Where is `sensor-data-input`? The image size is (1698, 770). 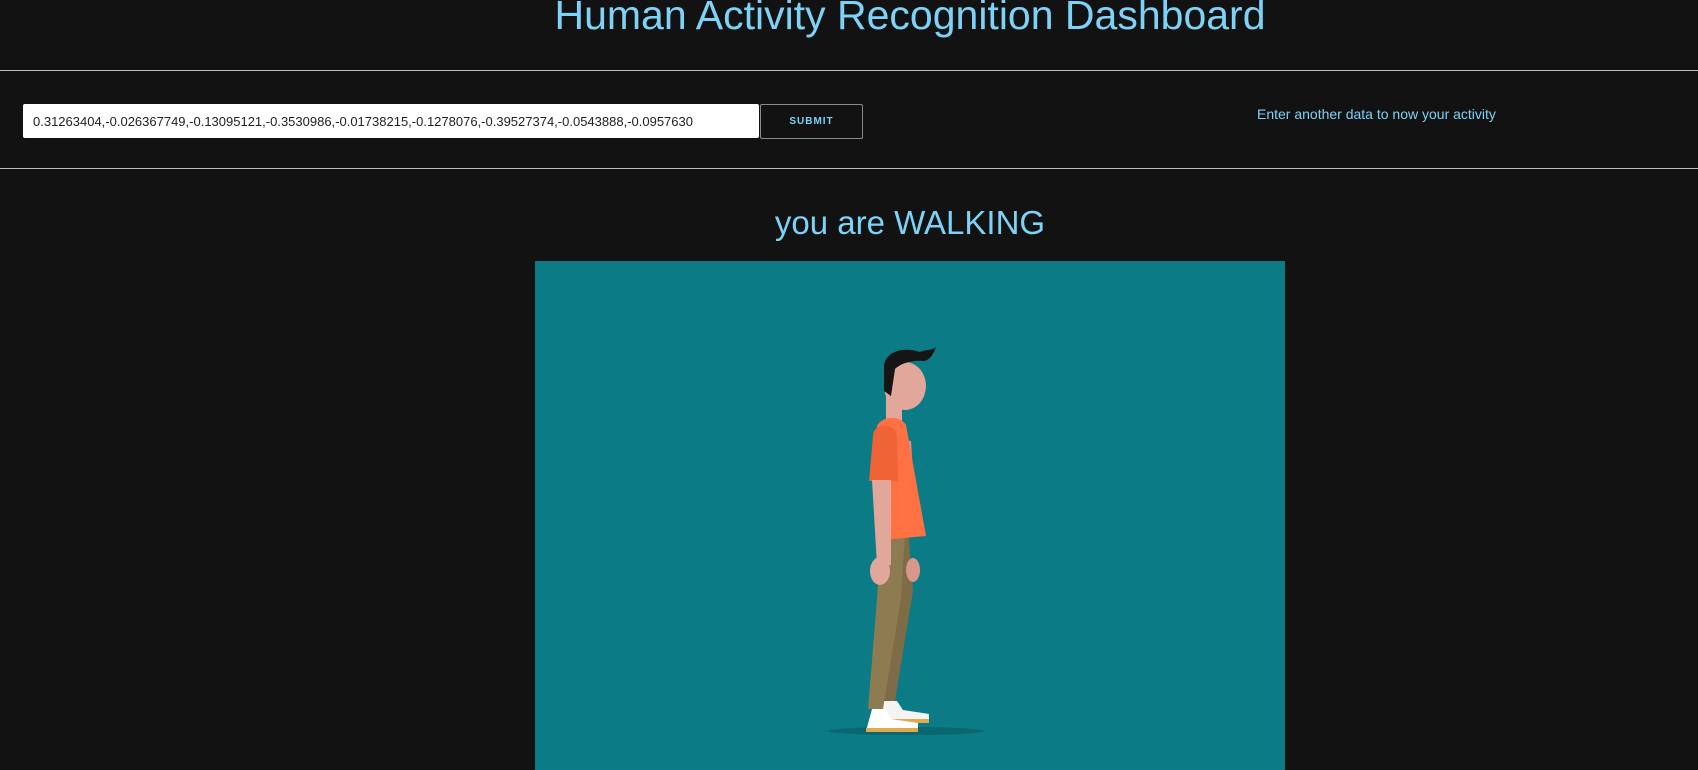 sensor-data-input is located at coordinates (391, 121).